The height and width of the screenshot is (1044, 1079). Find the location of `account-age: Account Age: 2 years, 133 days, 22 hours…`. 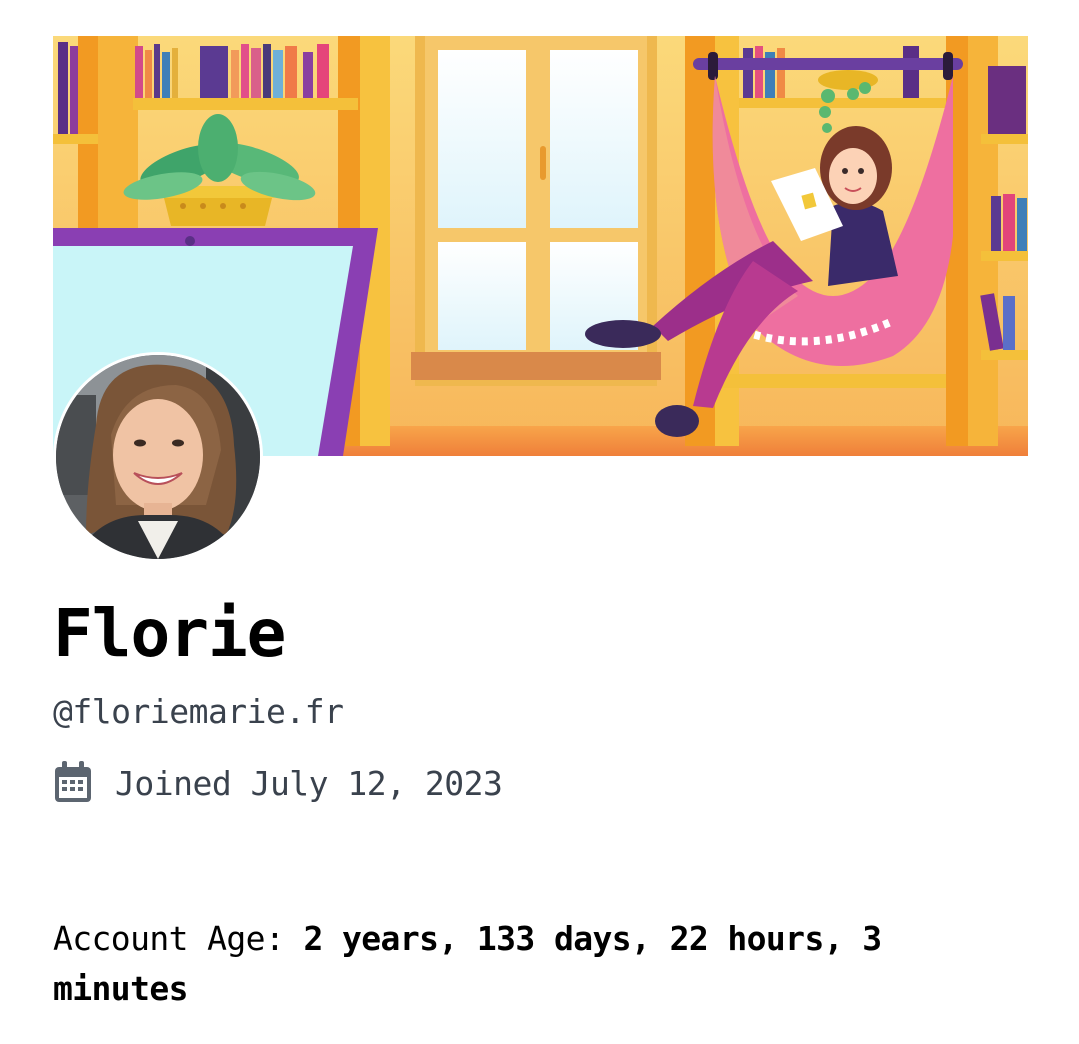

account-age: Account Age: 2 years, 133 days, 22 hours… is located at coordinates (523, 964).